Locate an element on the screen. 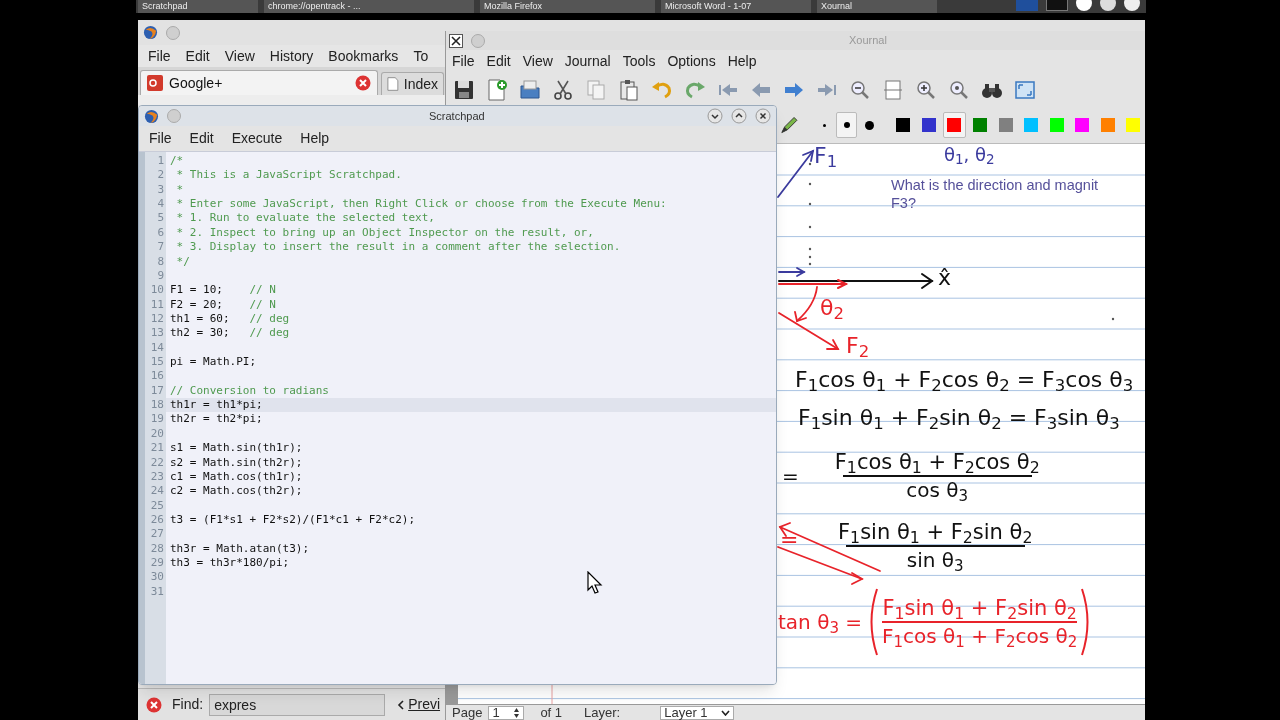 The image size is (1280, 720). new-page-icon is located at coordinates (497, 89).